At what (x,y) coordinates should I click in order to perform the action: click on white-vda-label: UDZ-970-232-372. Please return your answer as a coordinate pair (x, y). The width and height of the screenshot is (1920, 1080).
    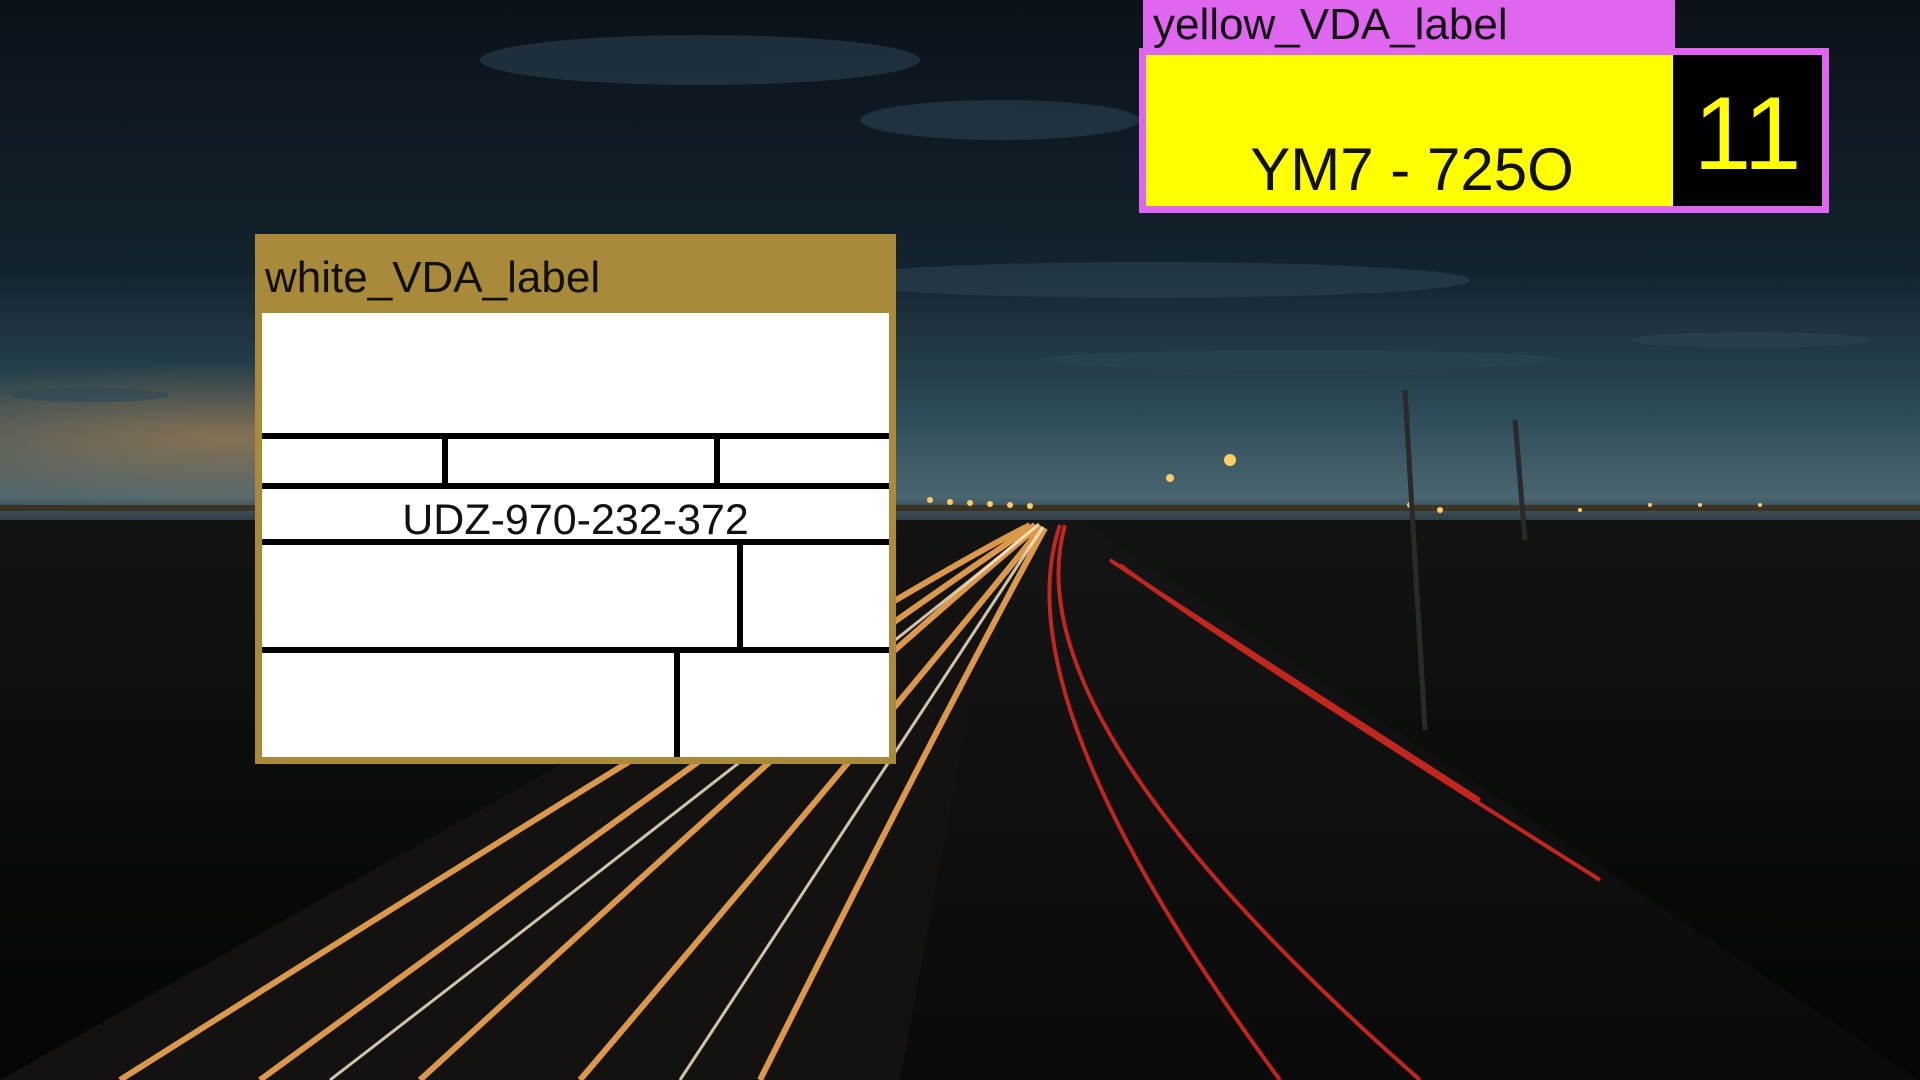
    Looking at the image, I should click on (575, 535).